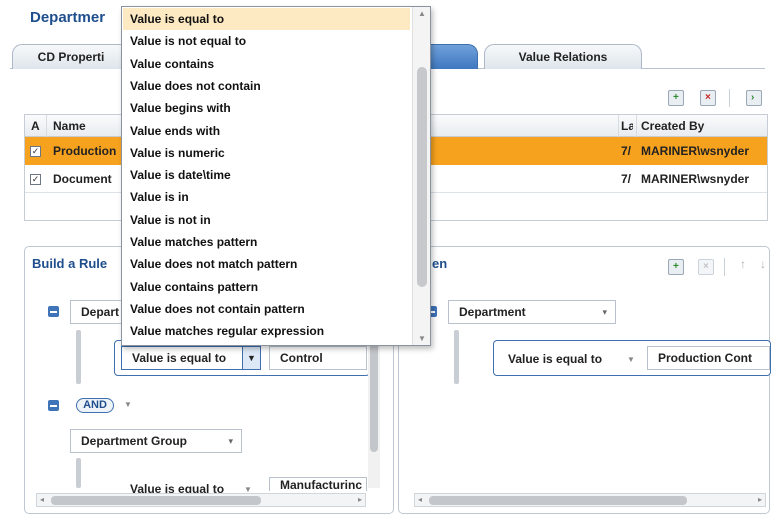 Image resolution: width=777 pixels, height=521 pixels. Describe the element at coordinates (71, 56) in the screenshot. I see `tab-cd-properties: CD Properti` at that location.